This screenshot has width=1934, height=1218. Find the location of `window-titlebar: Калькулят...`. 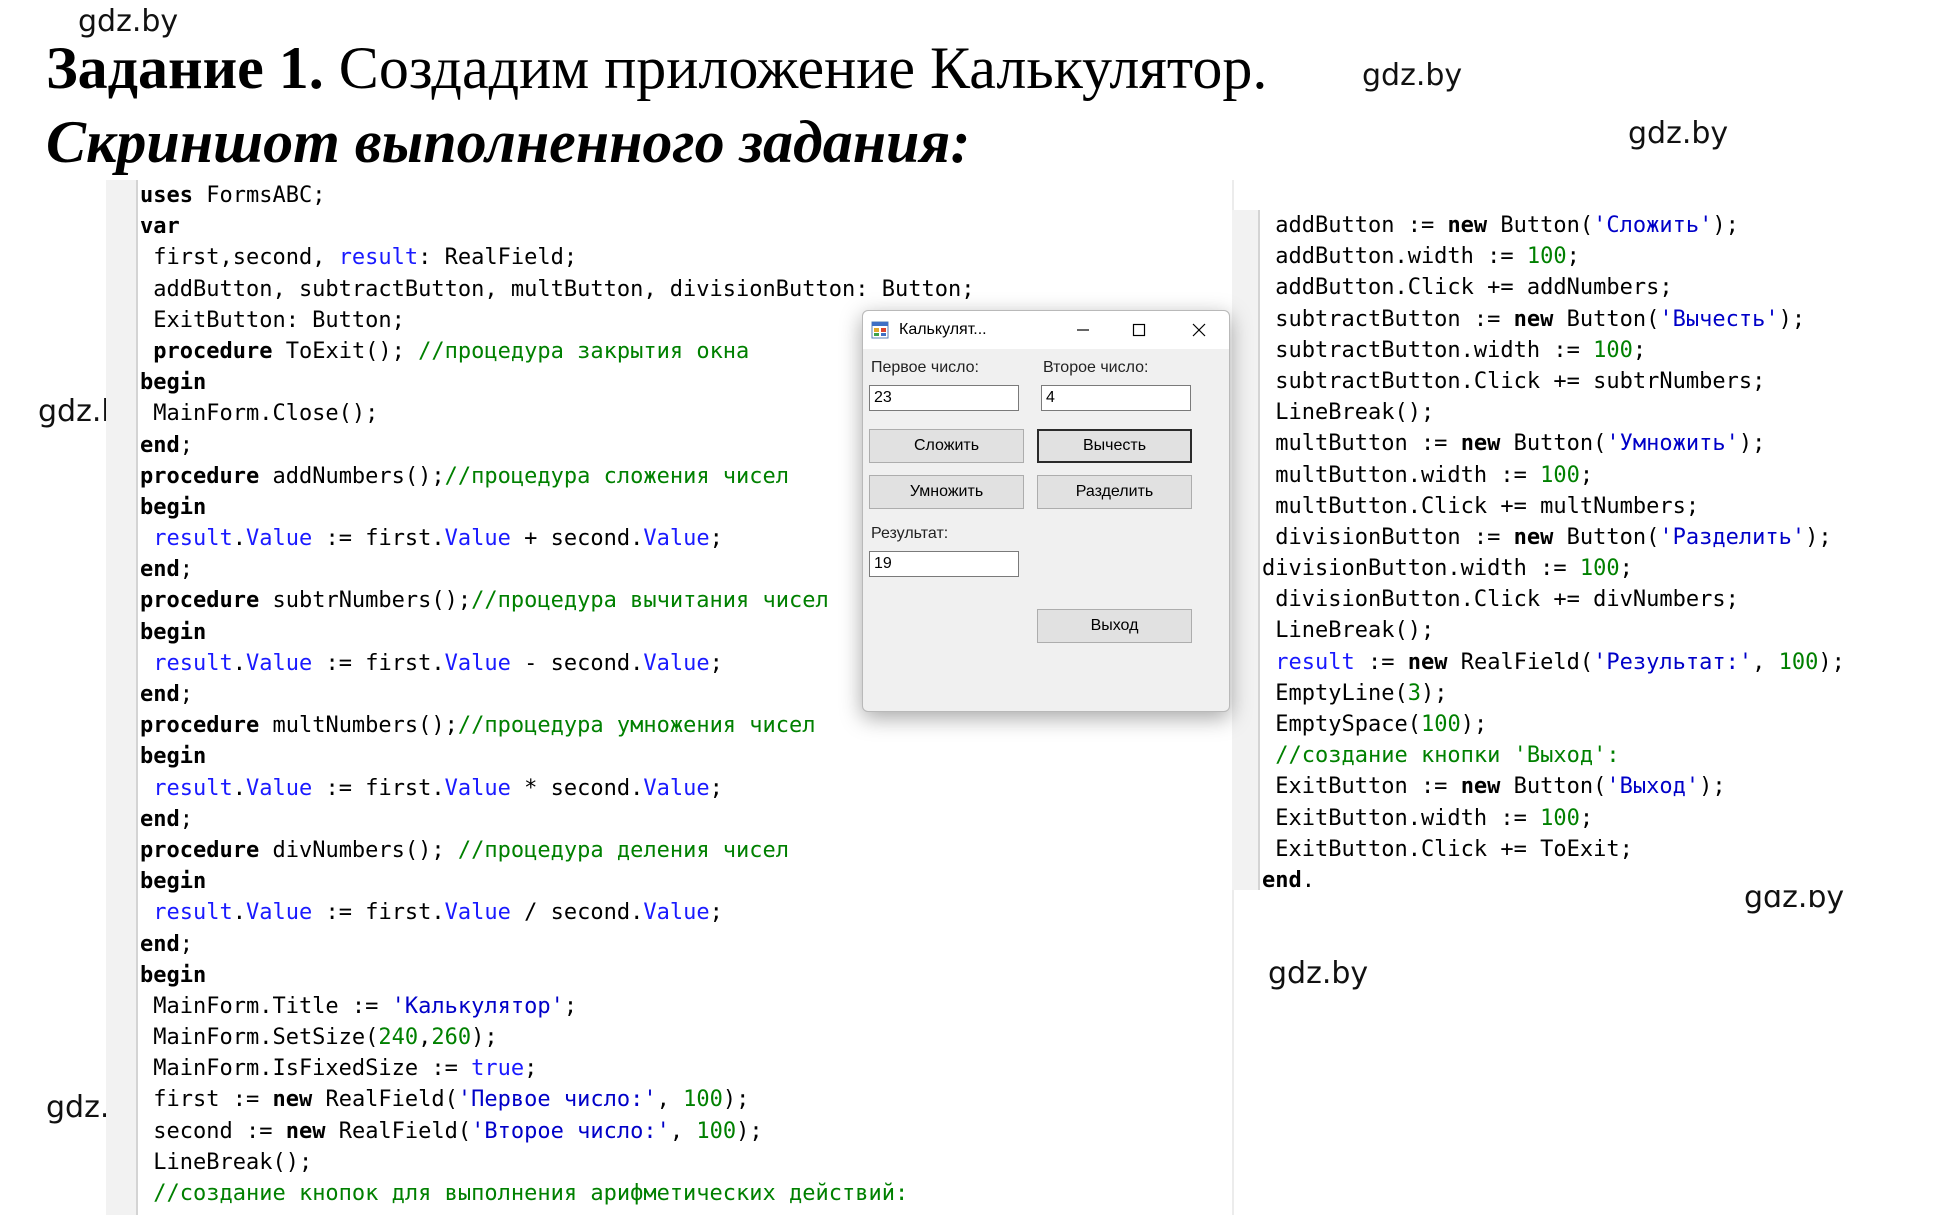

window-titlebar: Калькулят... is located at coordinates (1046, 330).